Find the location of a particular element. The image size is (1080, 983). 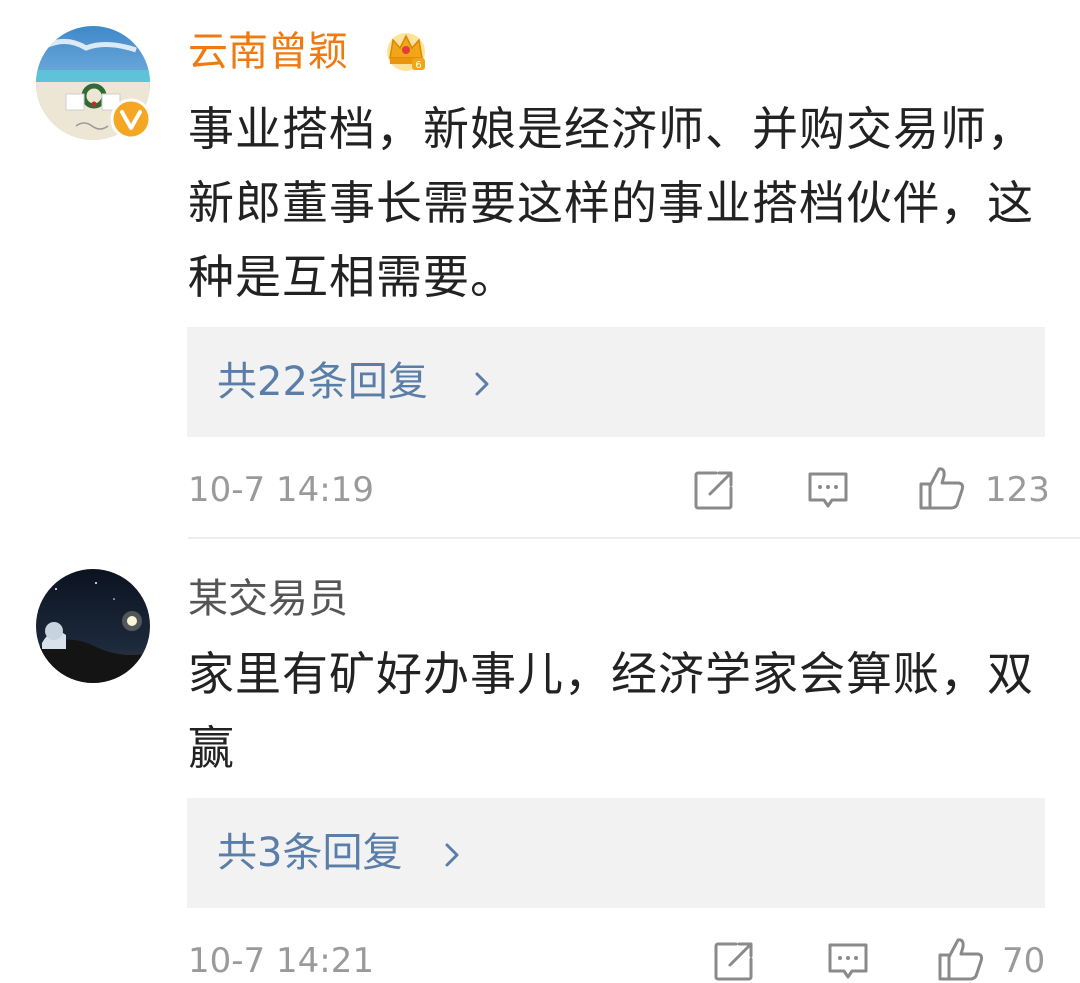

view-replies-link: 共22条回复 is located at coordinates (322, 382).